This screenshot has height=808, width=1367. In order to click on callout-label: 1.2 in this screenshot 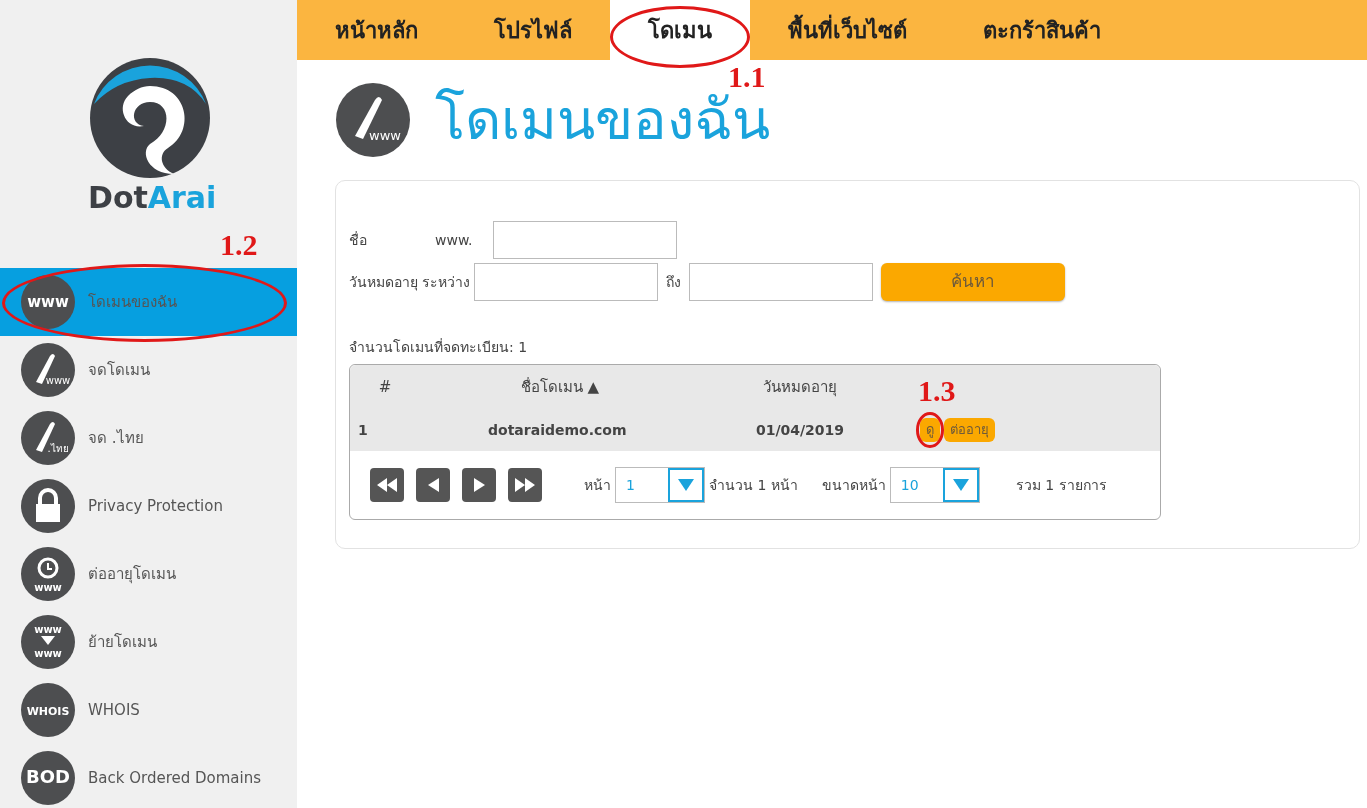, I will do `click(239, 245)`.